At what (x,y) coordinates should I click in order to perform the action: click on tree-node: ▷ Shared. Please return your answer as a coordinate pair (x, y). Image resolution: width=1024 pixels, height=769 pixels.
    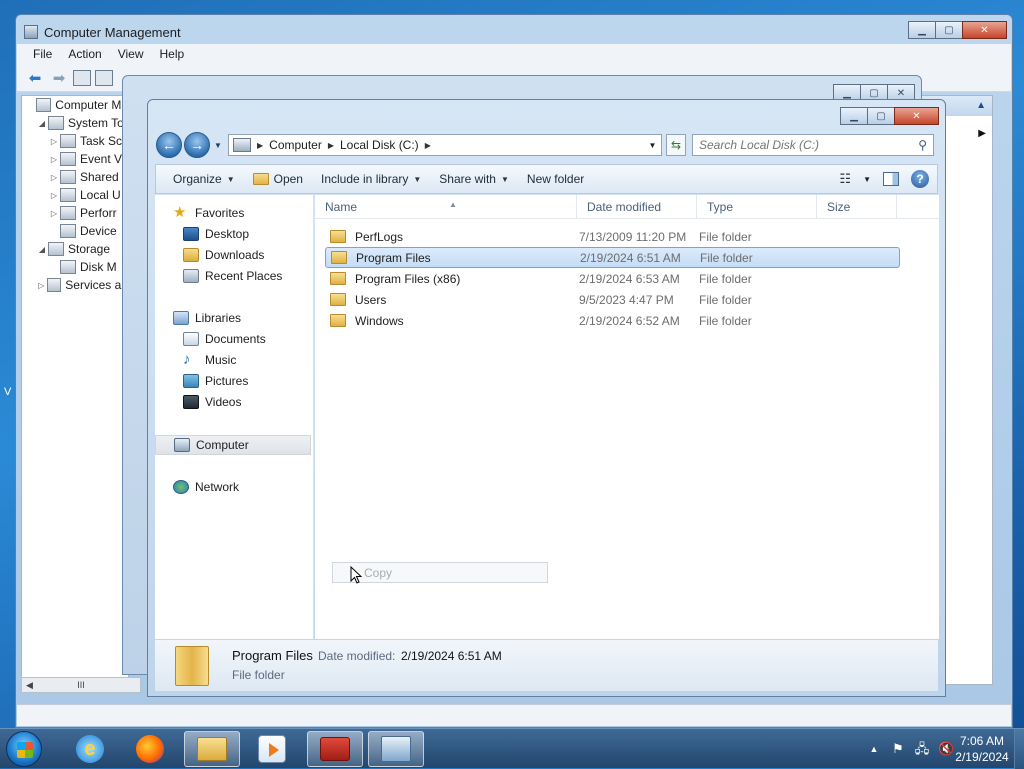
    Looking at the image, I should click on (75, 177).